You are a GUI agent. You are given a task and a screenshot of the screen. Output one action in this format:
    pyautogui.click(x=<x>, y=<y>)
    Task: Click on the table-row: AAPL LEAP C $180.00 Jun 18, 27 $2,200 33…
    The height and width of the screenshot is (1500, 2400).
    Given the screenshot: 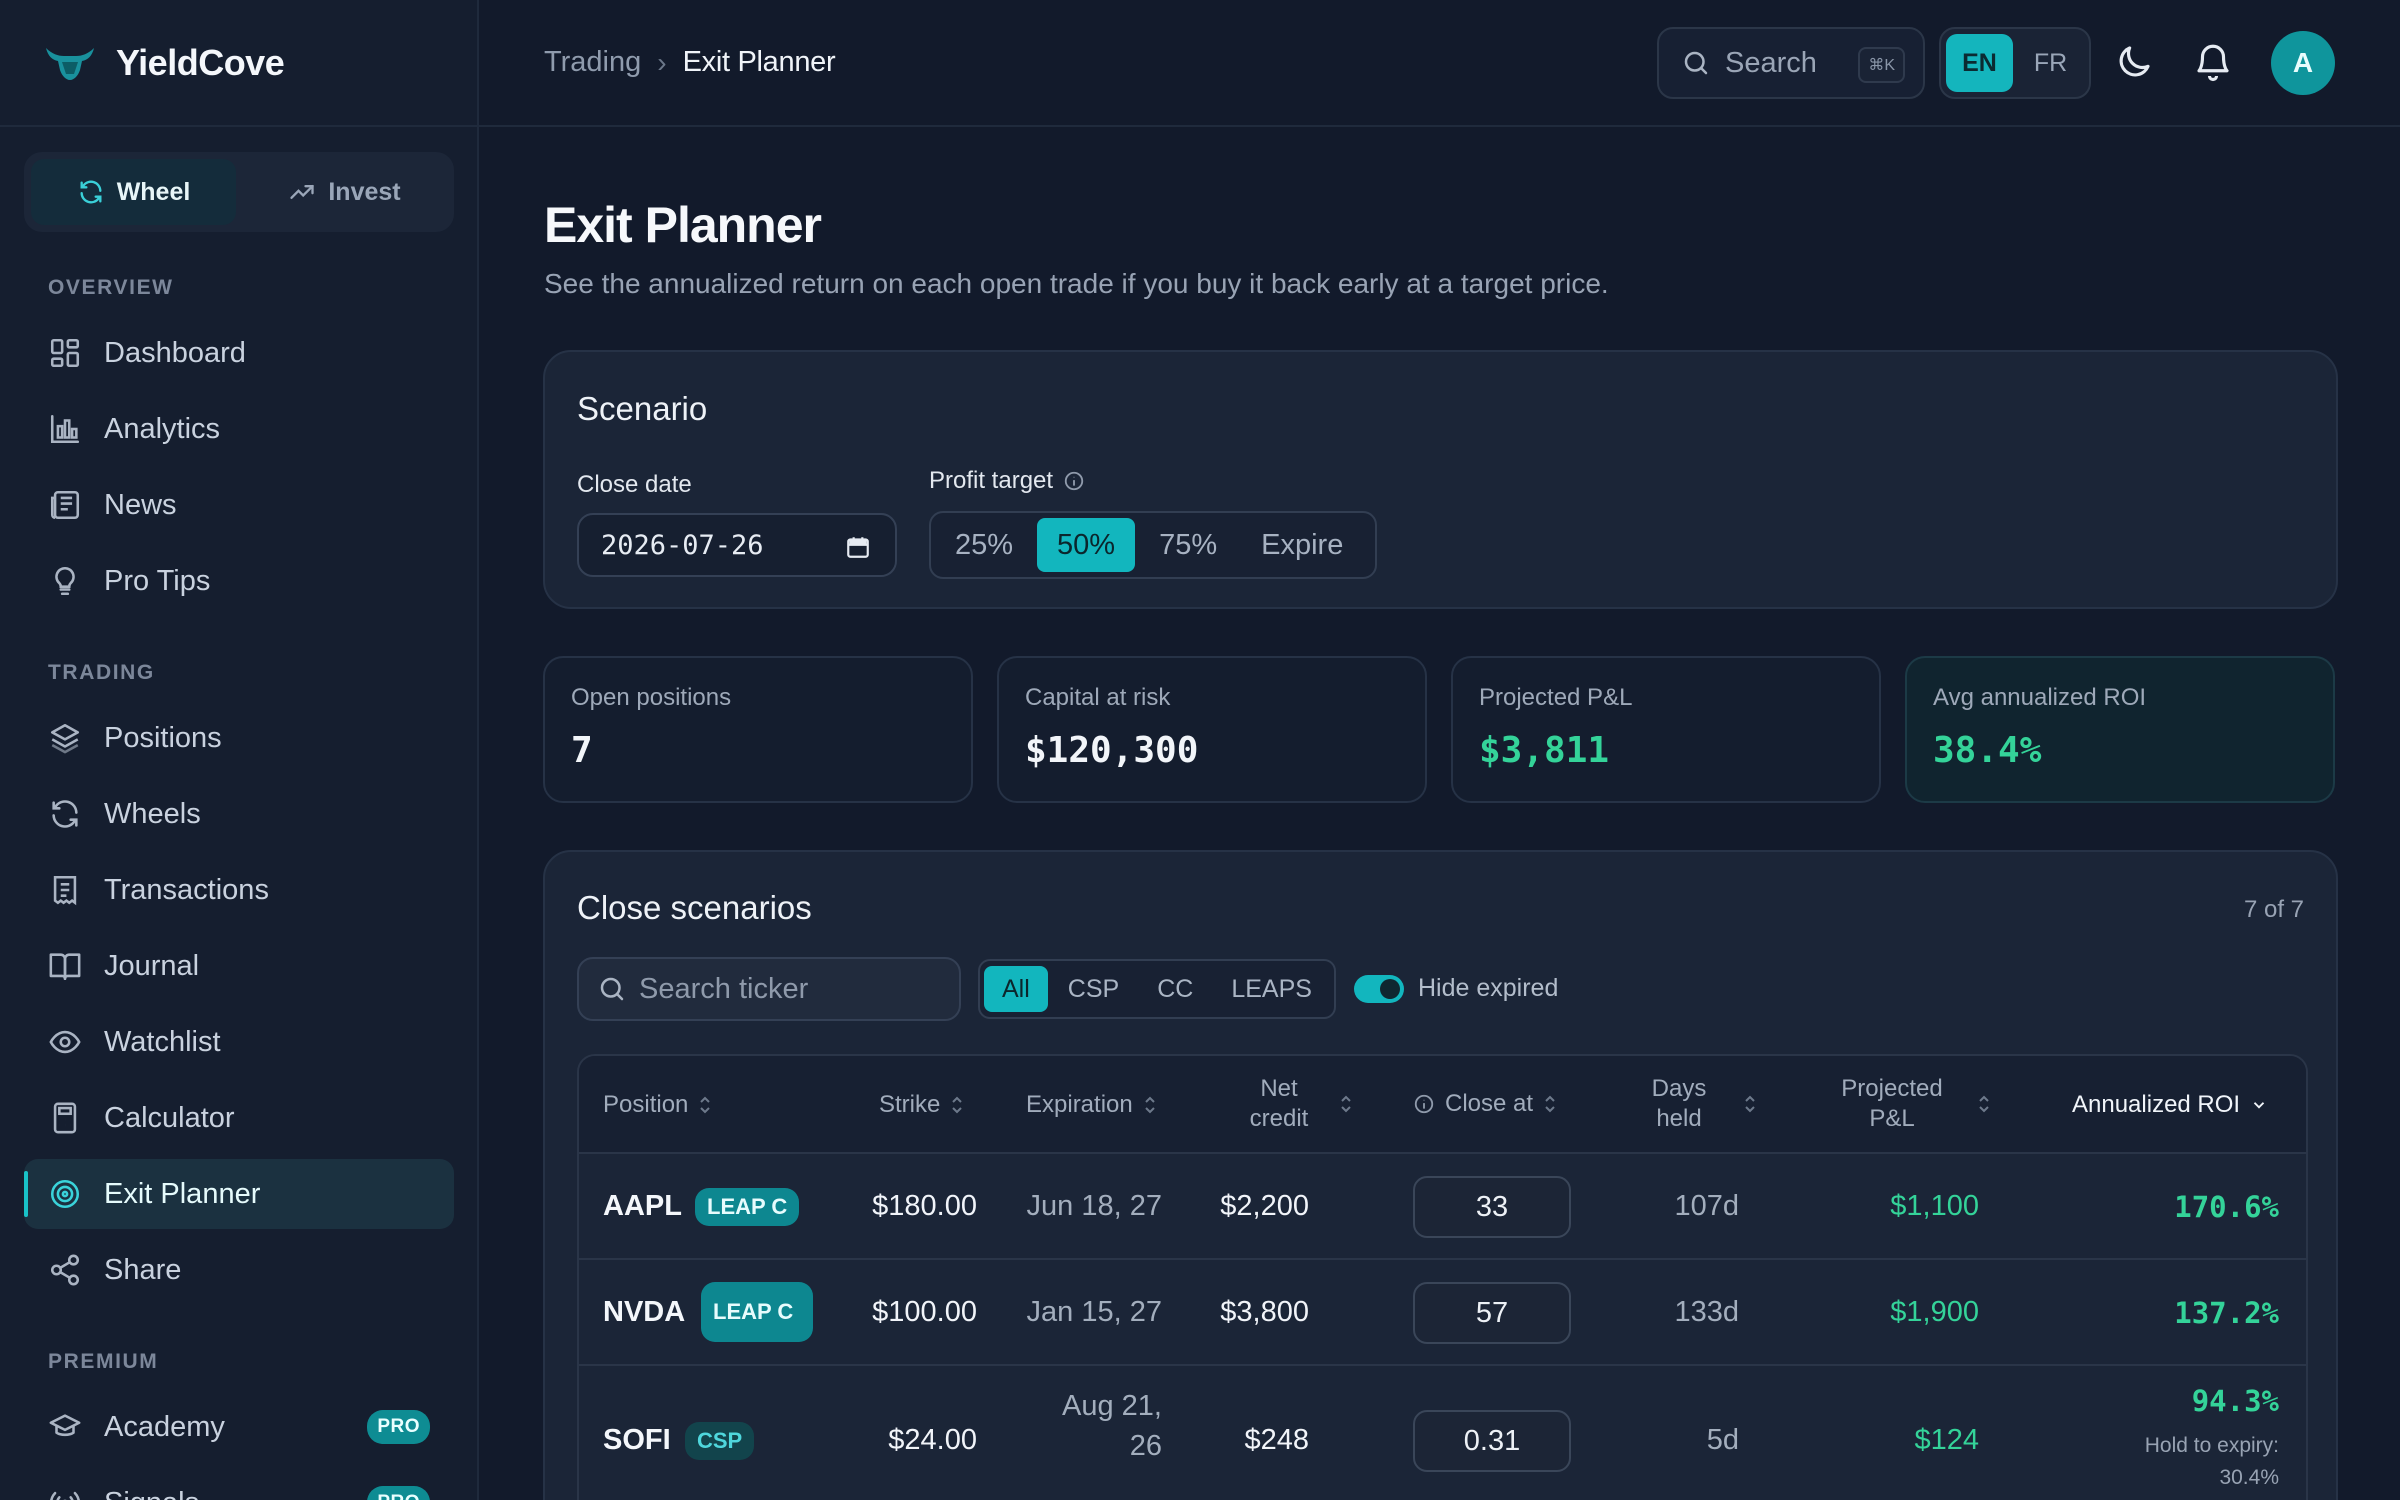 What is the action you would take?
    pyautogui.click(x=1442, y=1207)
    